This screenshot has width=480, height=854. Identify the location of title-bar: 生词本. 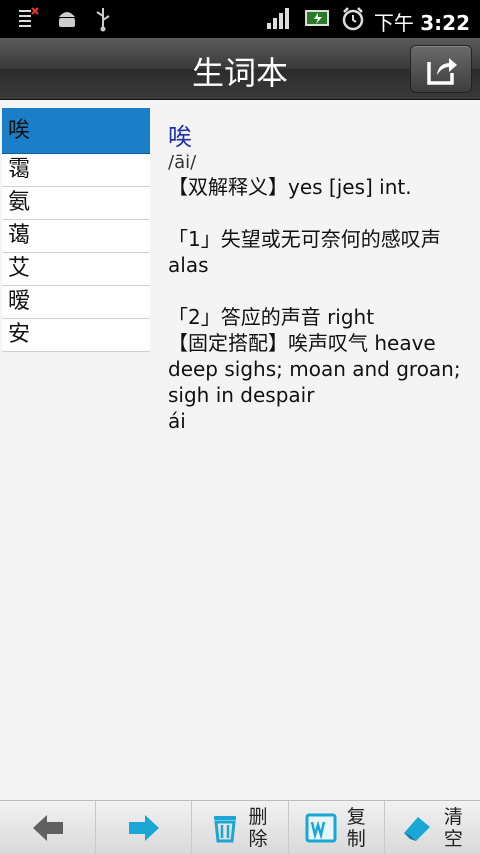
(240, 69).